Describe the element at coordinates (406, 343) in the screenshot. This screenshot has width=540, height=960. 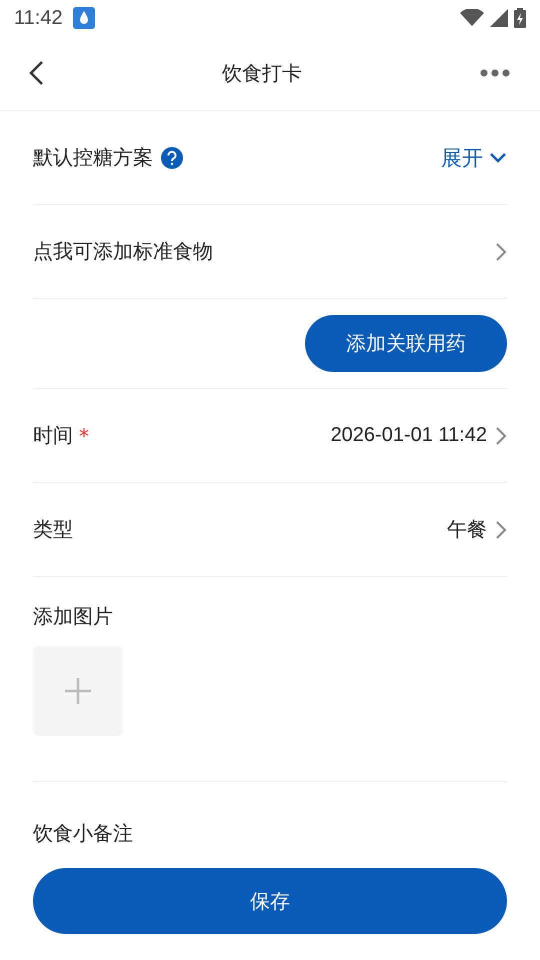
I see `add-medication-button: 添加关联用药` at that location.